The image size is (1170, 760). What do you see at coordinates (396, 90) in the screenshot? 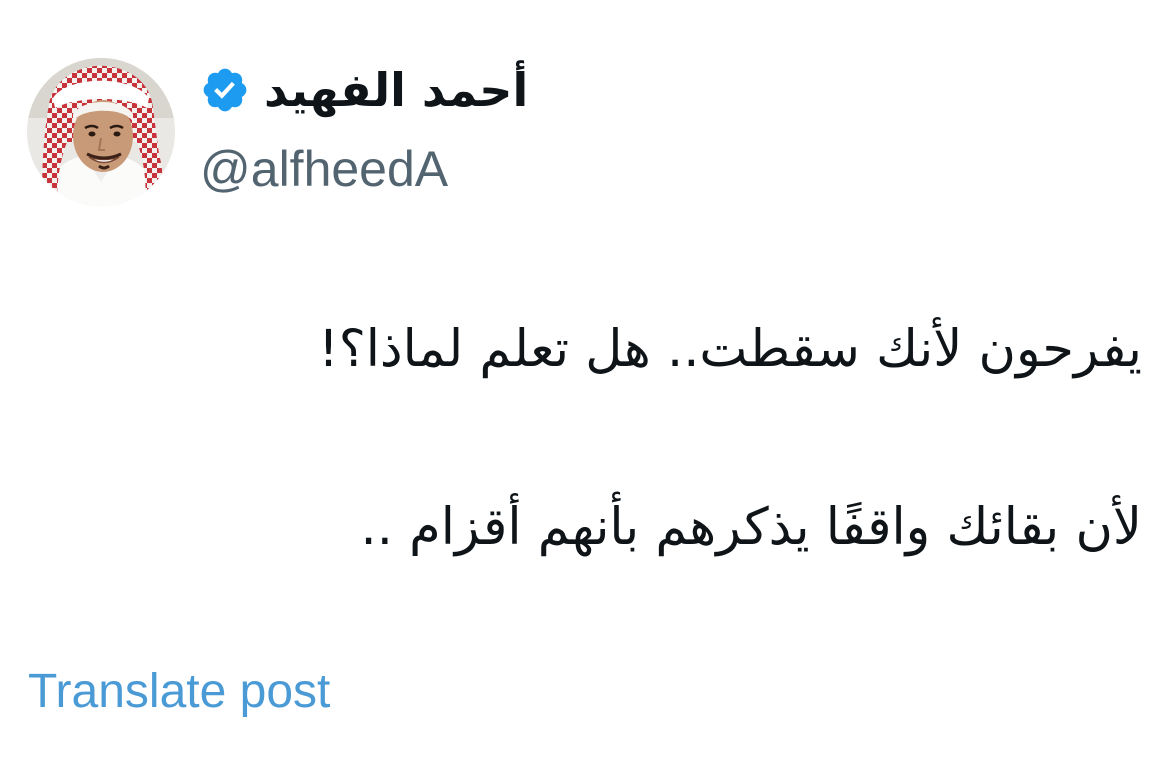
I see `author-display-name: أحمد الفهيد` at bounding box center [396, 90].